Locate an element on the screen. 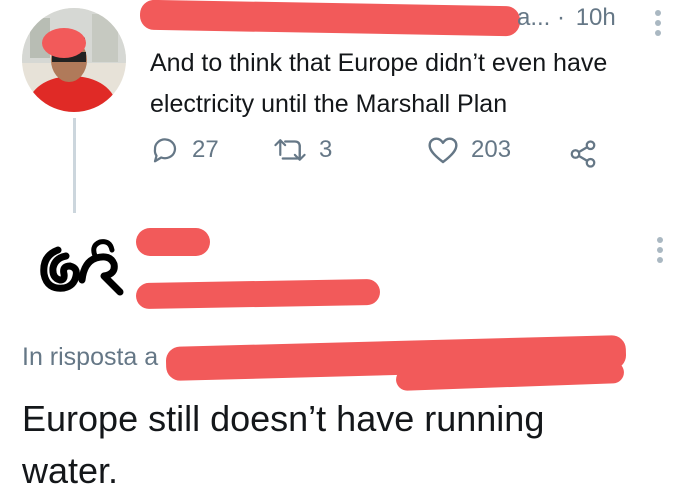  thread-connector-line is located at coordinates (74, 165).